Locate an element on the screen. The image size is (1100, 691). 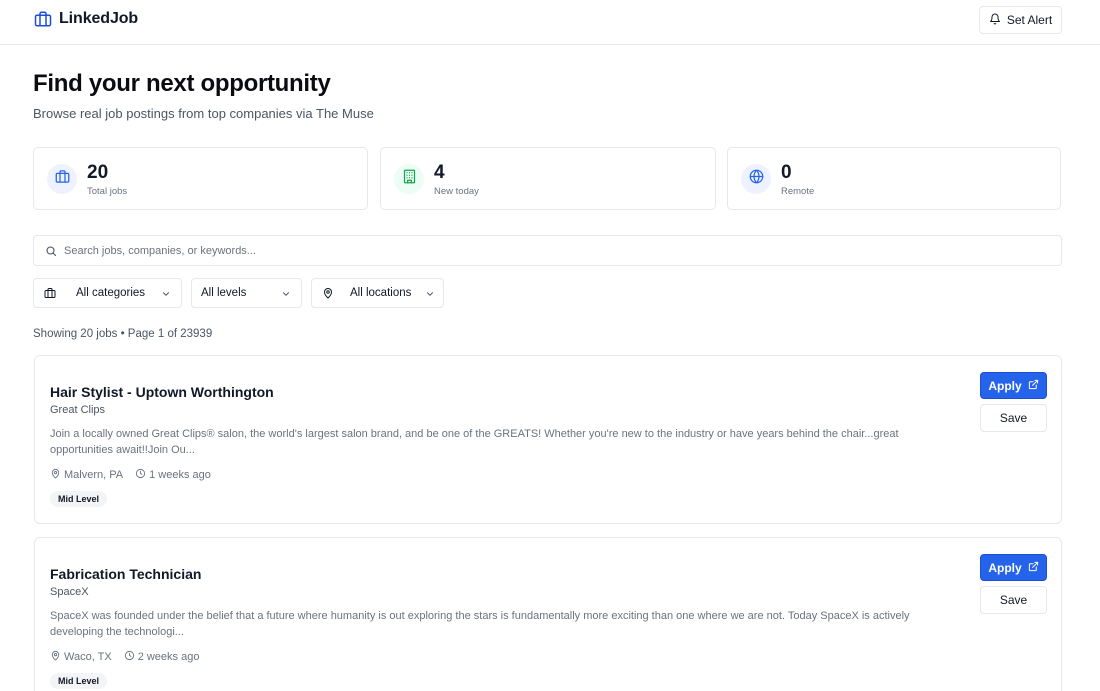
location-filter-value: All locations is located at coordinates (381, 293).